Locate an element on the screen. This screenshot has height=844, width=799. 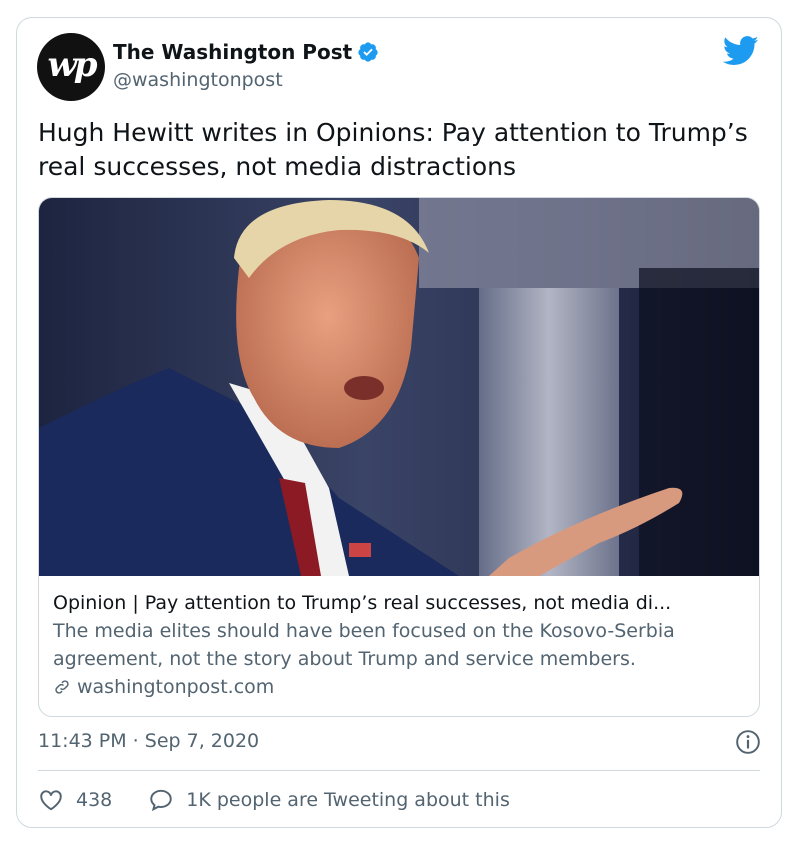
author-name-row: The Washington Post is located at coordinates (246, 52).